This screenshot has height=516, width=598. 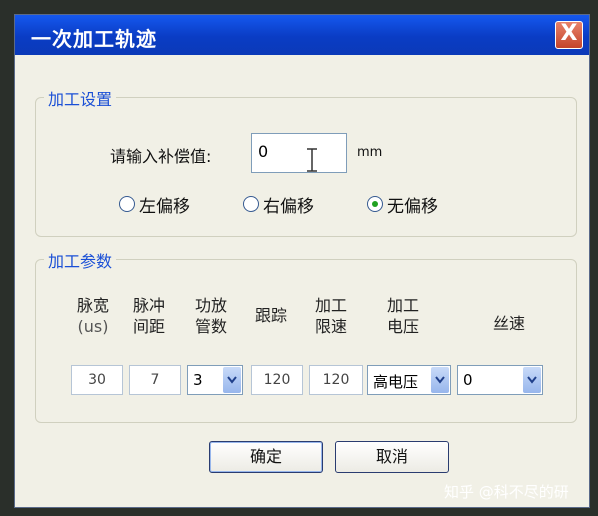 I want to click on wire-speed-select: 0, so click(x=500, y=380).